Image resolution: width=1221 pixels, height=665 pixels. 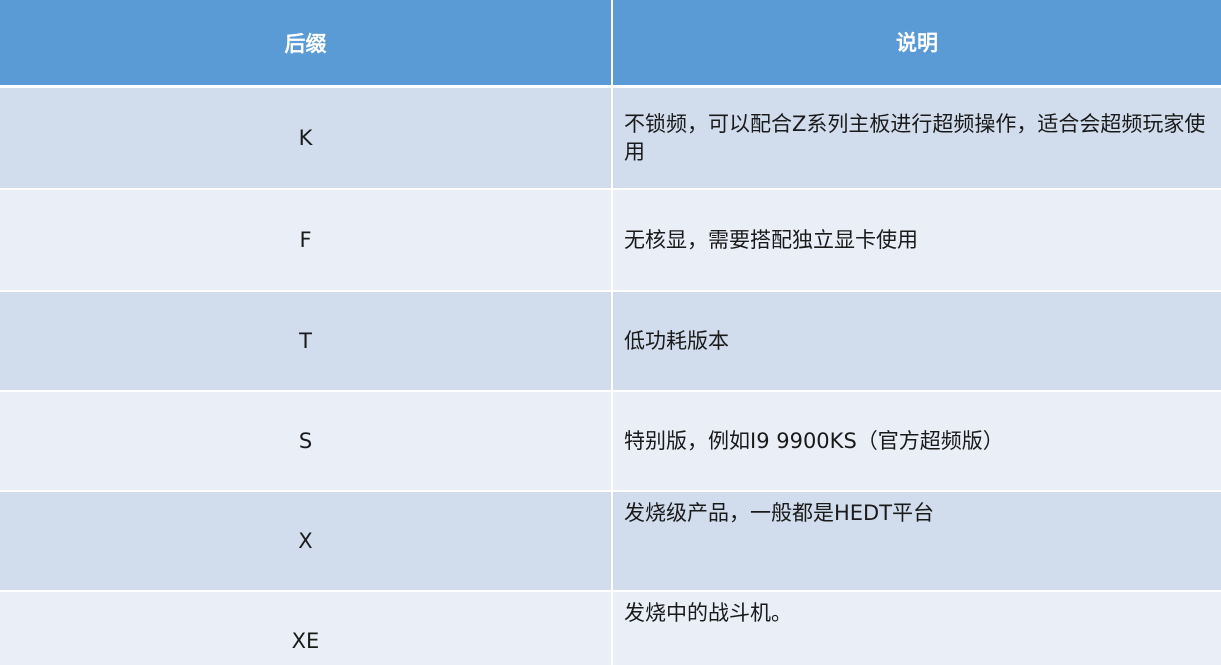 I want to click on table-row: T 低功耗版本, so click(x=610, y=341).